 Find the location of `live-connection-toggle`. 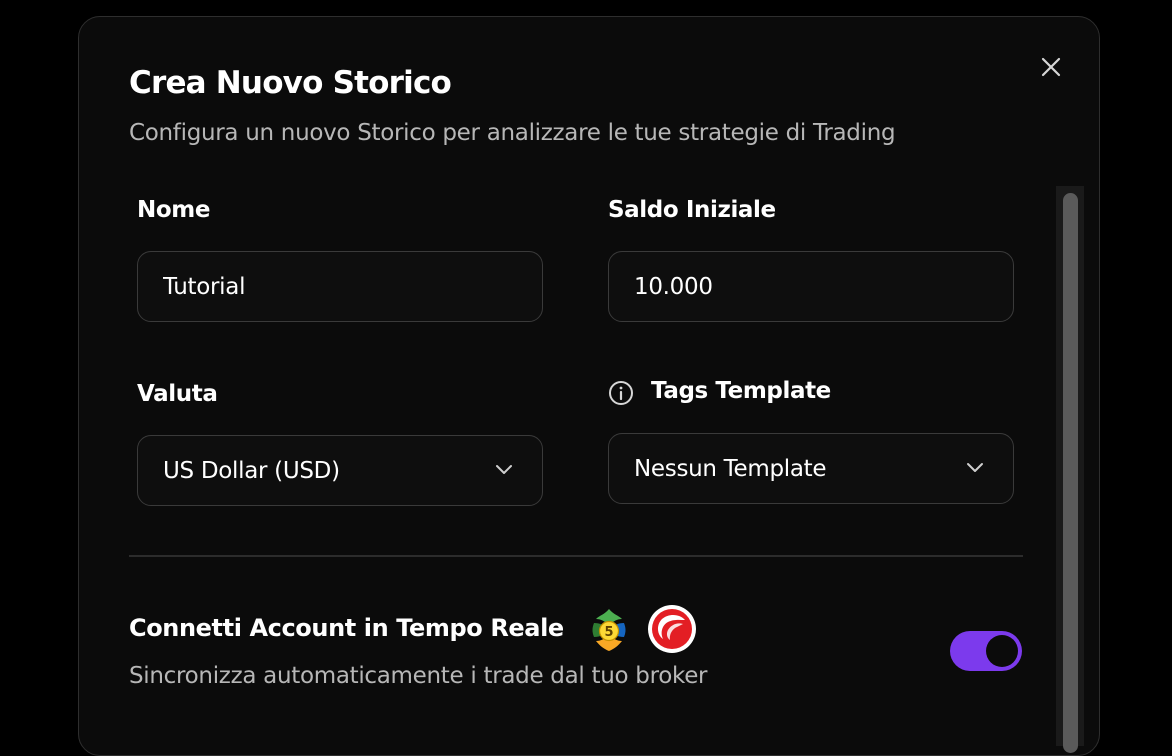

live-connection-toggle is located at coordinates (986, 651).